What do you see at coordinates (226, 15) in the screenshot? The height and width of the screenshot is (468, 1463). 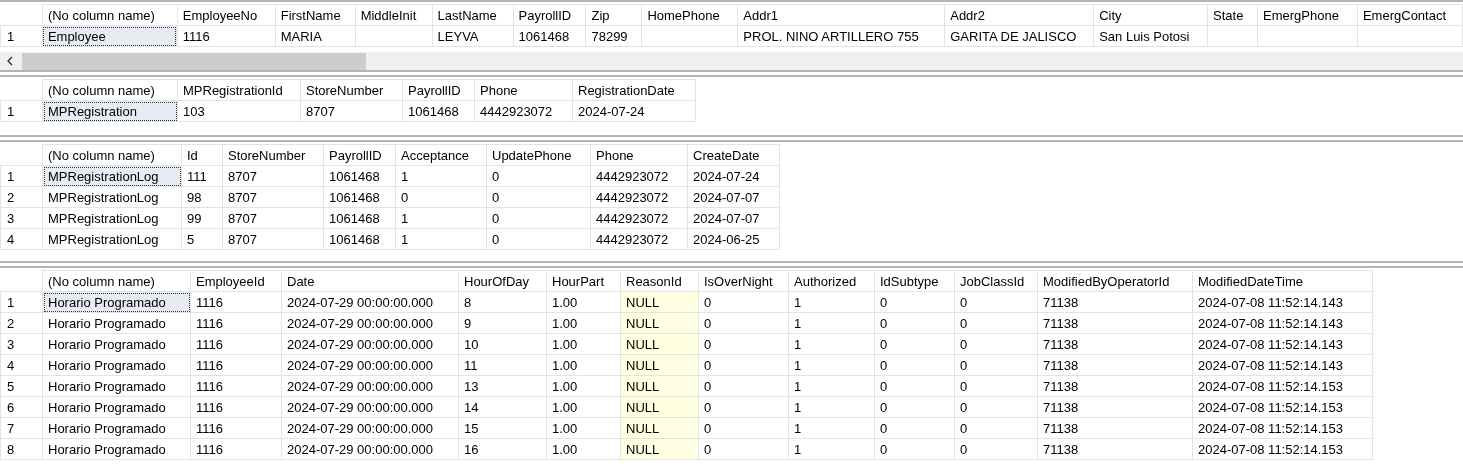 I see `column-header: EmployeeNo` at bounding box center [226, 15].